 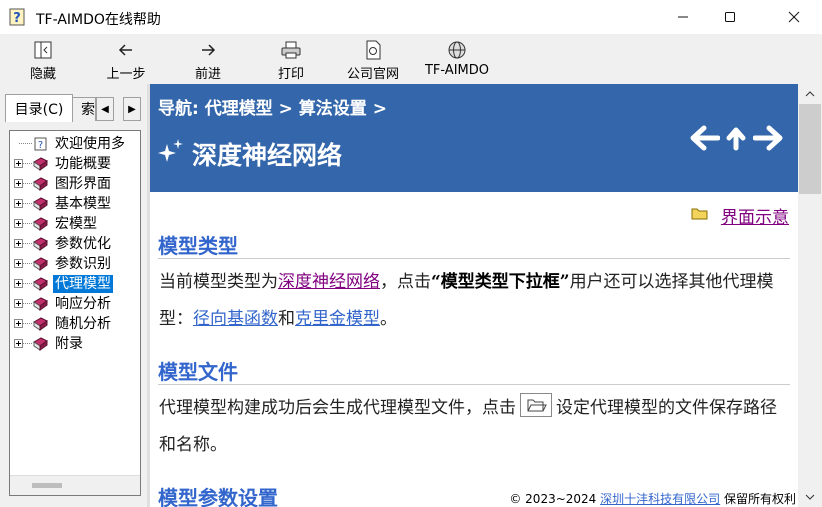 I want to click on toolbar: 隐藏 上一步 前进 打印 公司官网 TF-AIMDO, so click(x=411, y=59).